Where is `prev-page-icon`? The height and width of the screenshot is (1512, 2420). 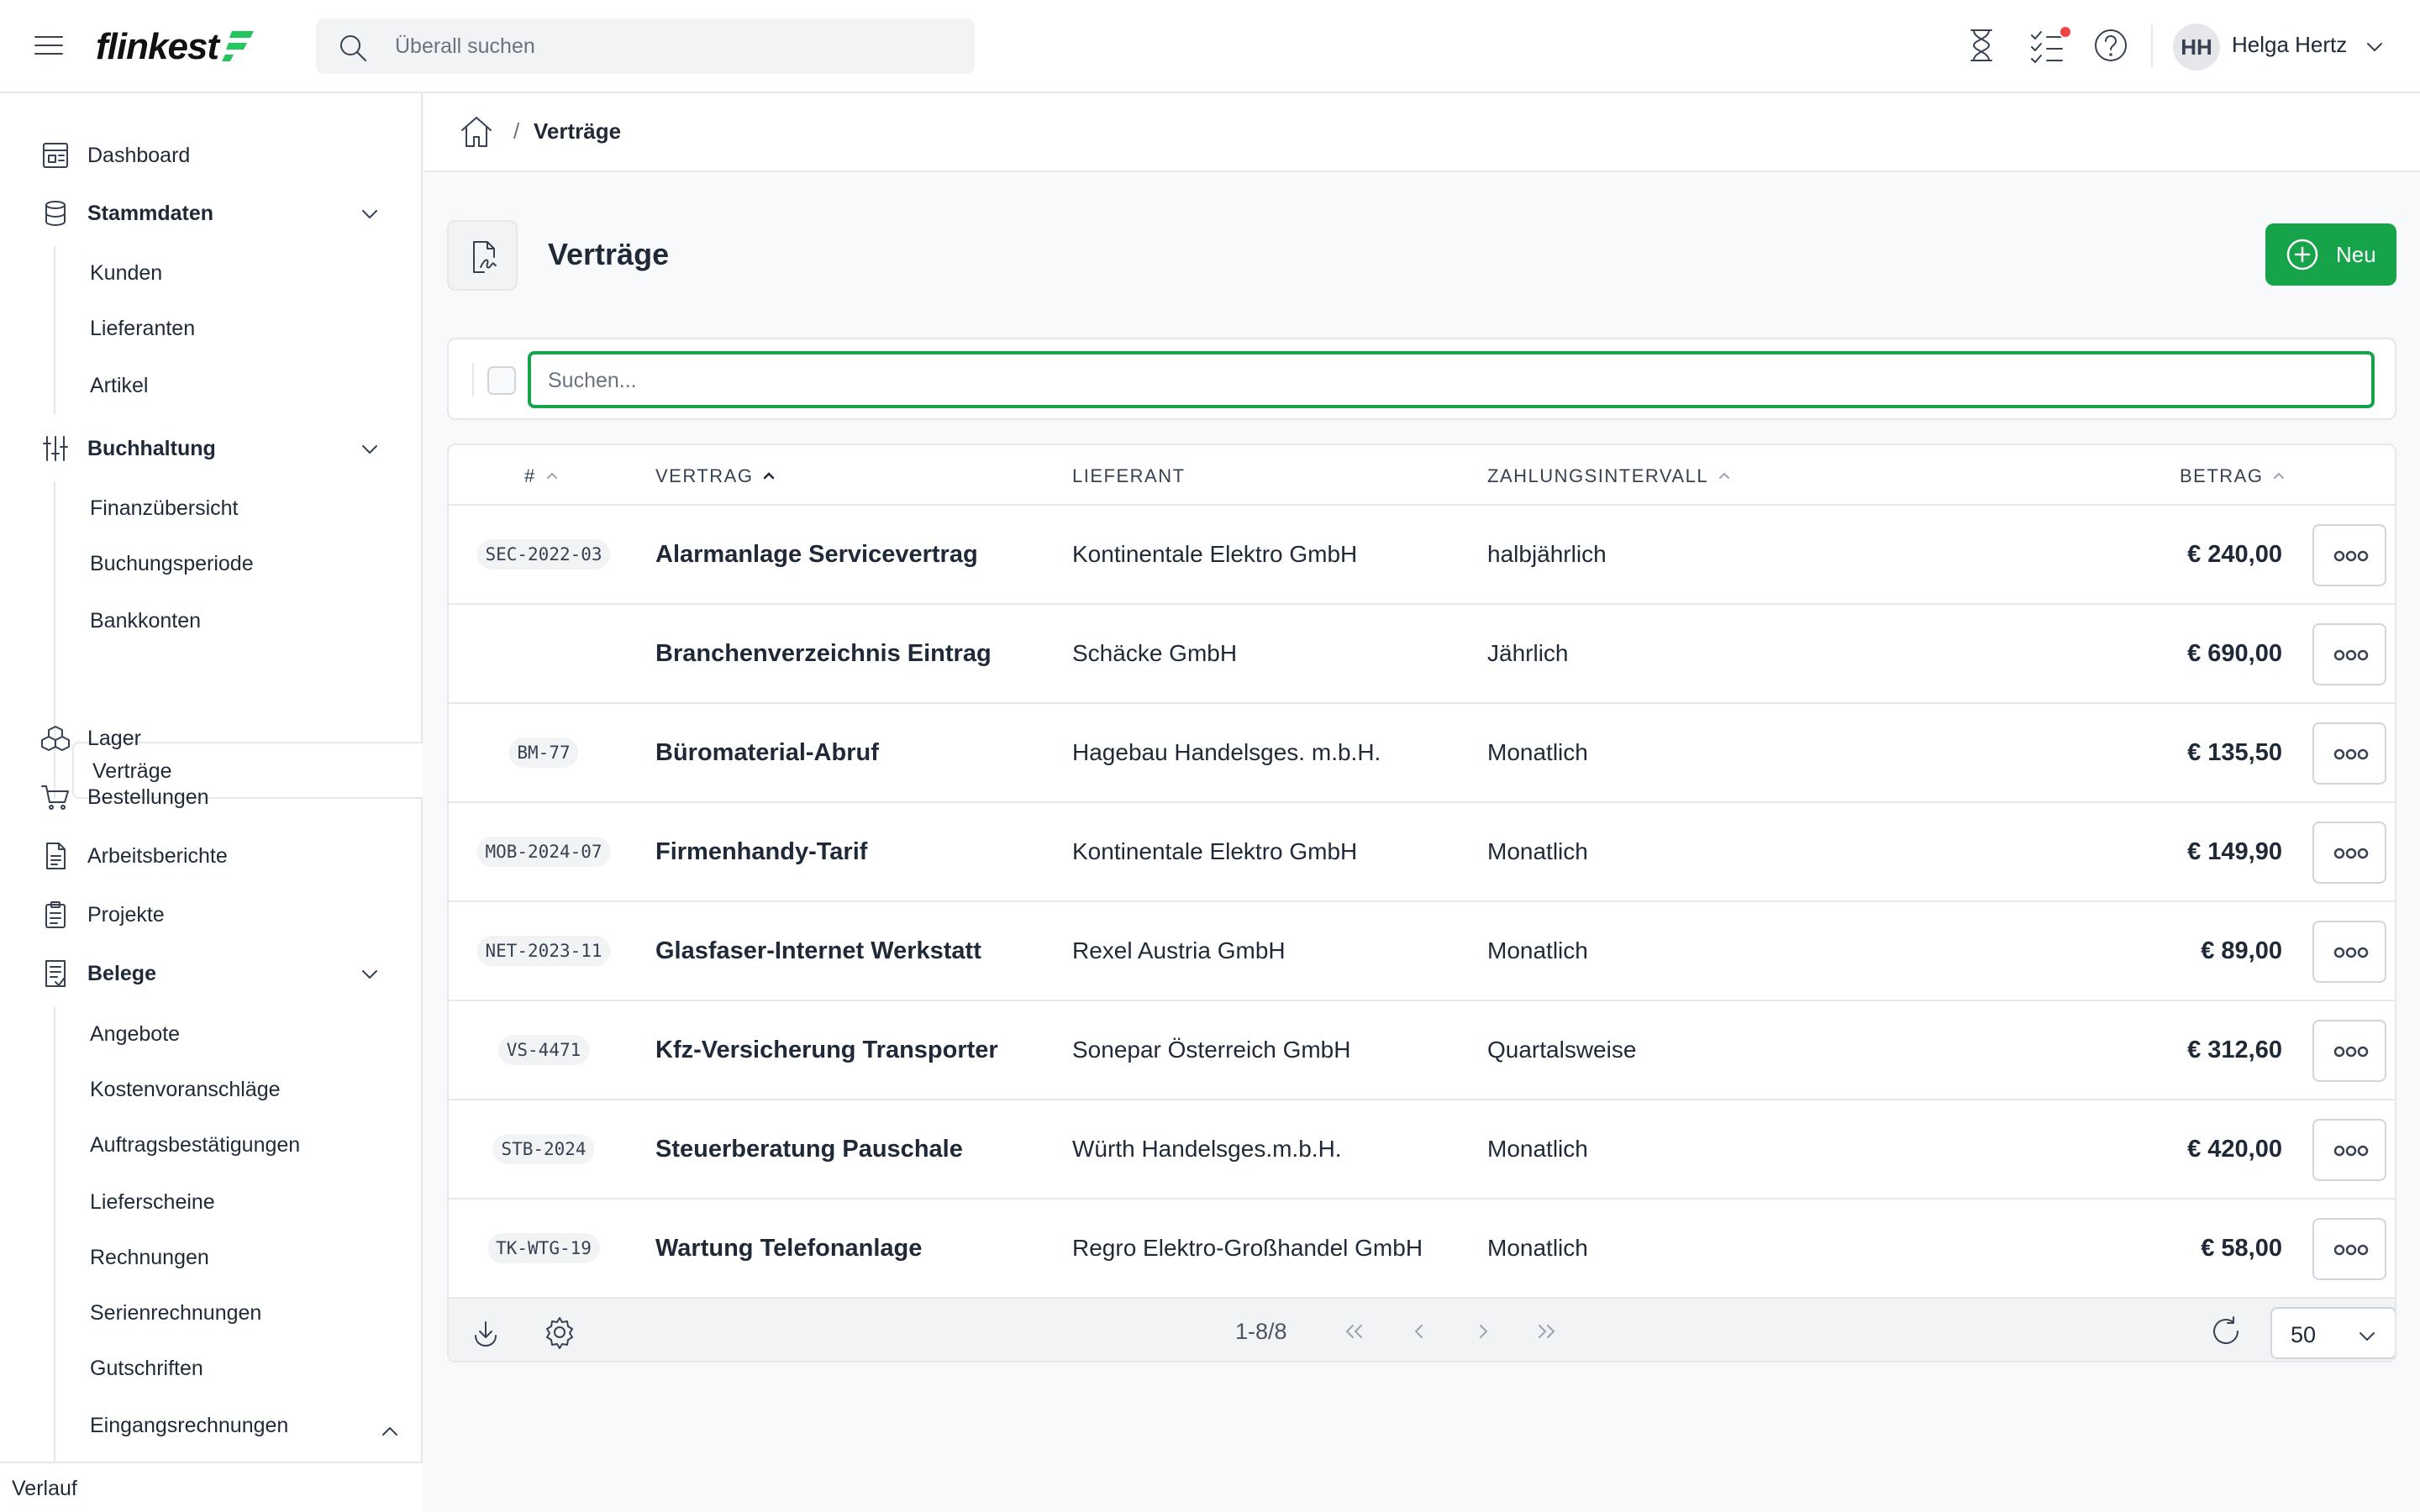
prev-page-icon is located at coordinates (1419, 1331).